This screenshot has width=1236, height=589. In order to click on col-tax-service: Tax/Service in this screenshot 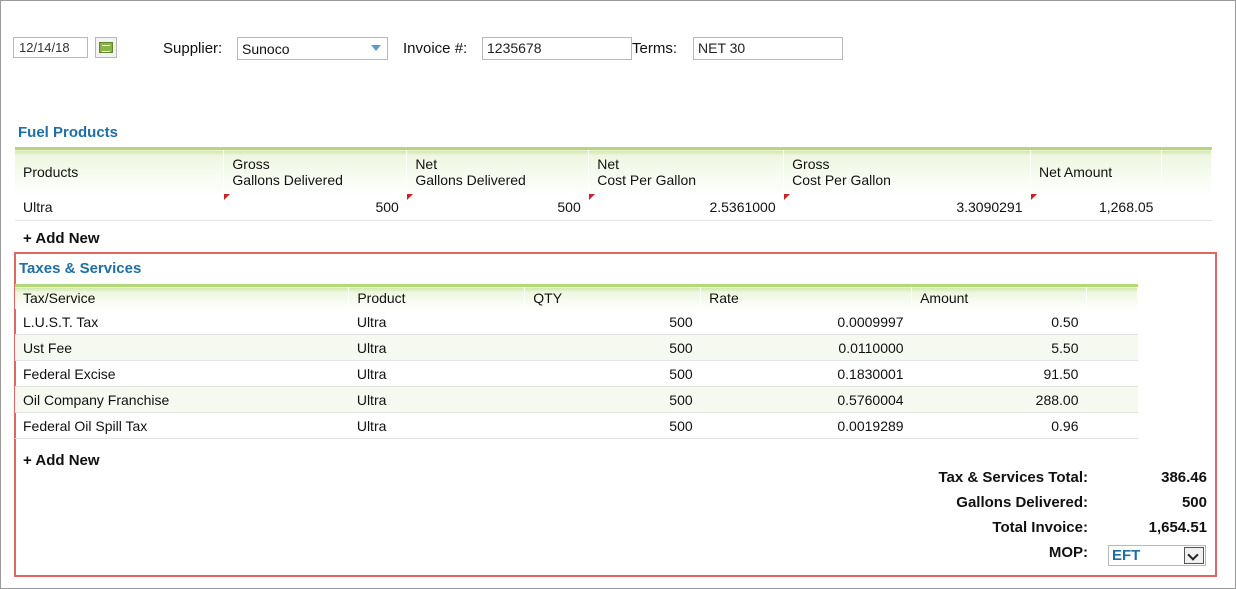, I will do `click(182, 296)`.